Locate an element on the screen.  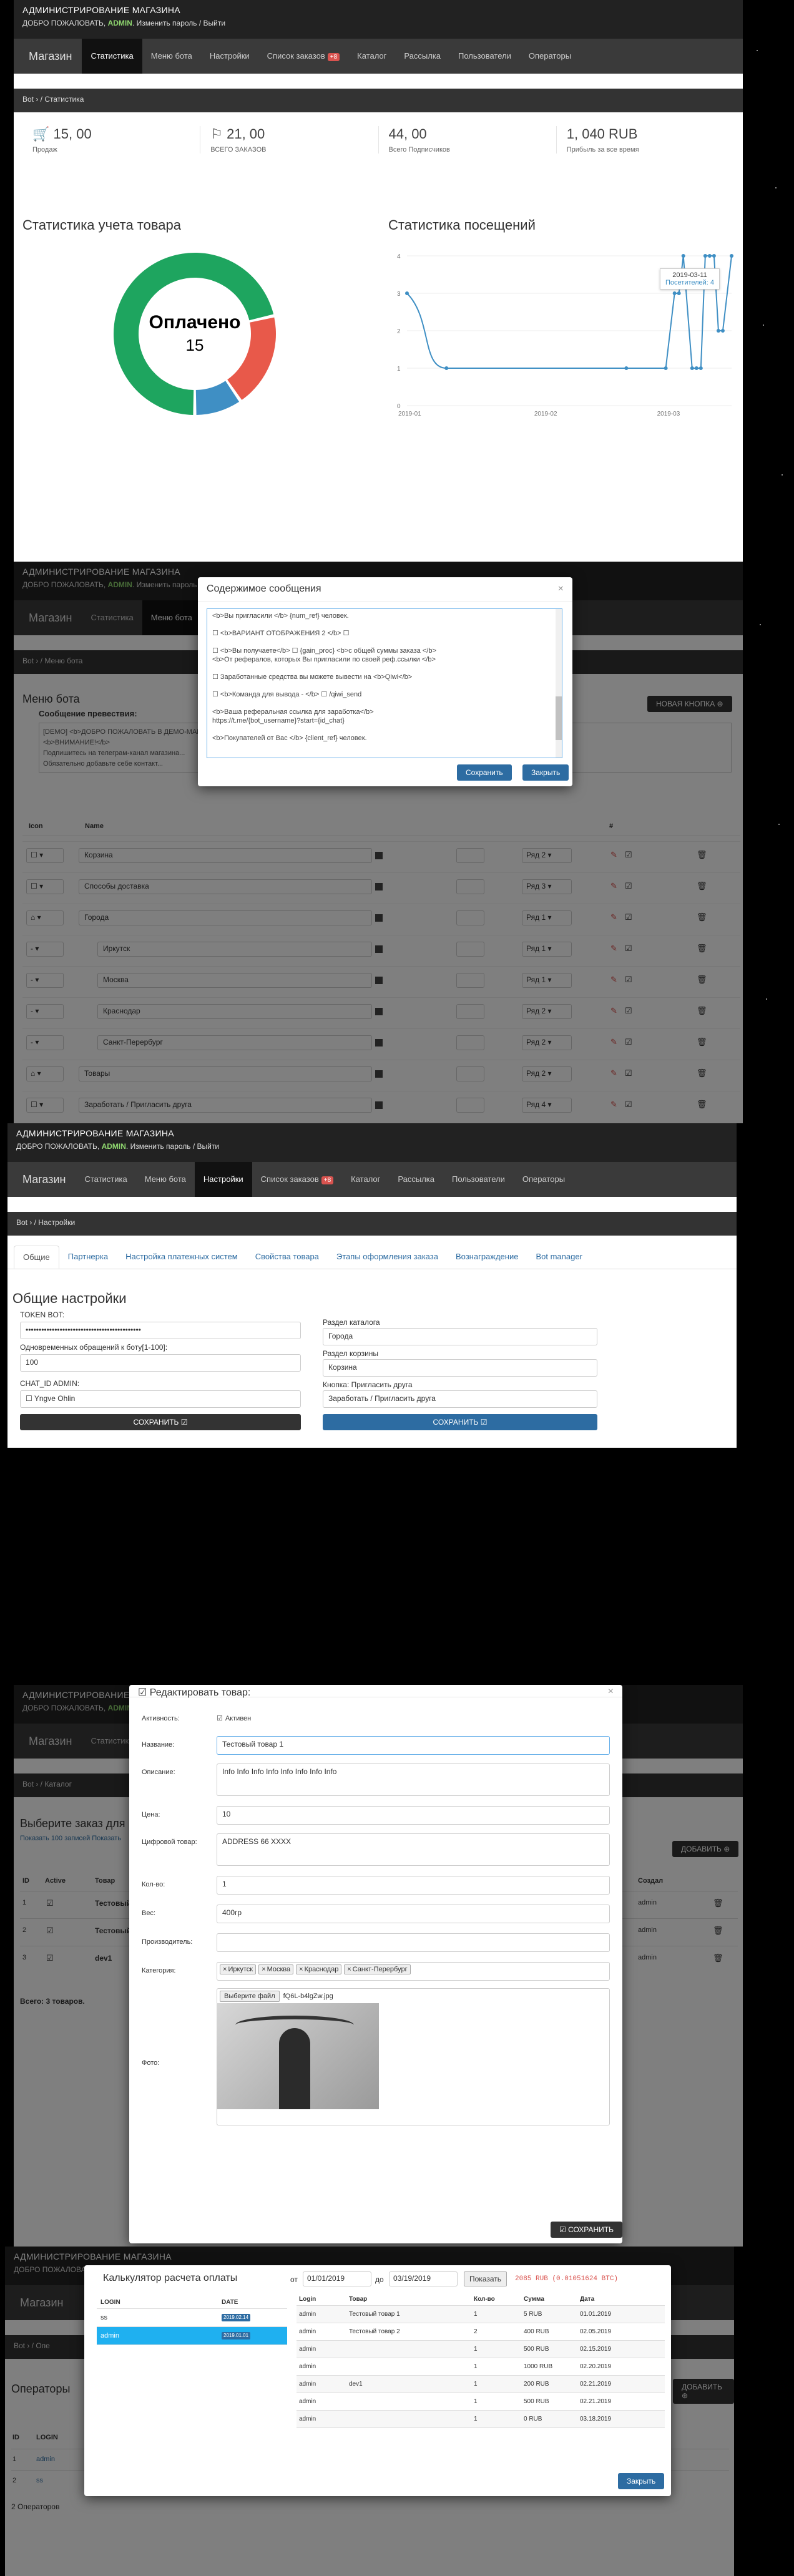
from-date-input: 01/01/2019 is located at coordinates (337, 2278).